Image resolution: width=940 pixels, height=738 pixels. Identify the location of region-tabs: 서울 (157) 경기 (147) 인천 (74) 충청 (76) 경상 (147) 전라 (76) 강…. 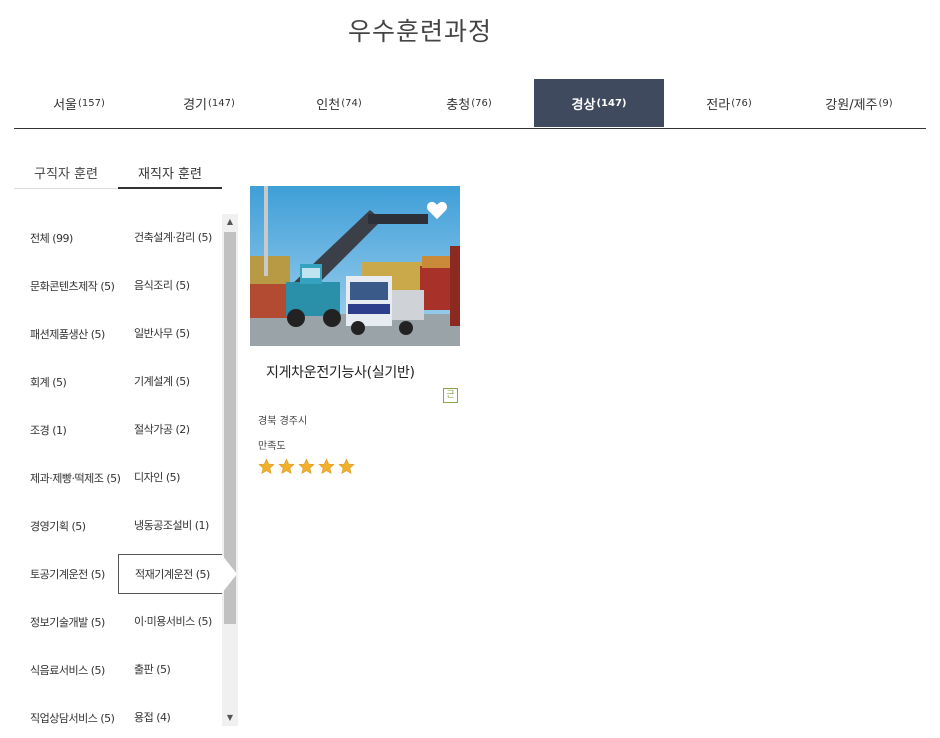
(470, 104).